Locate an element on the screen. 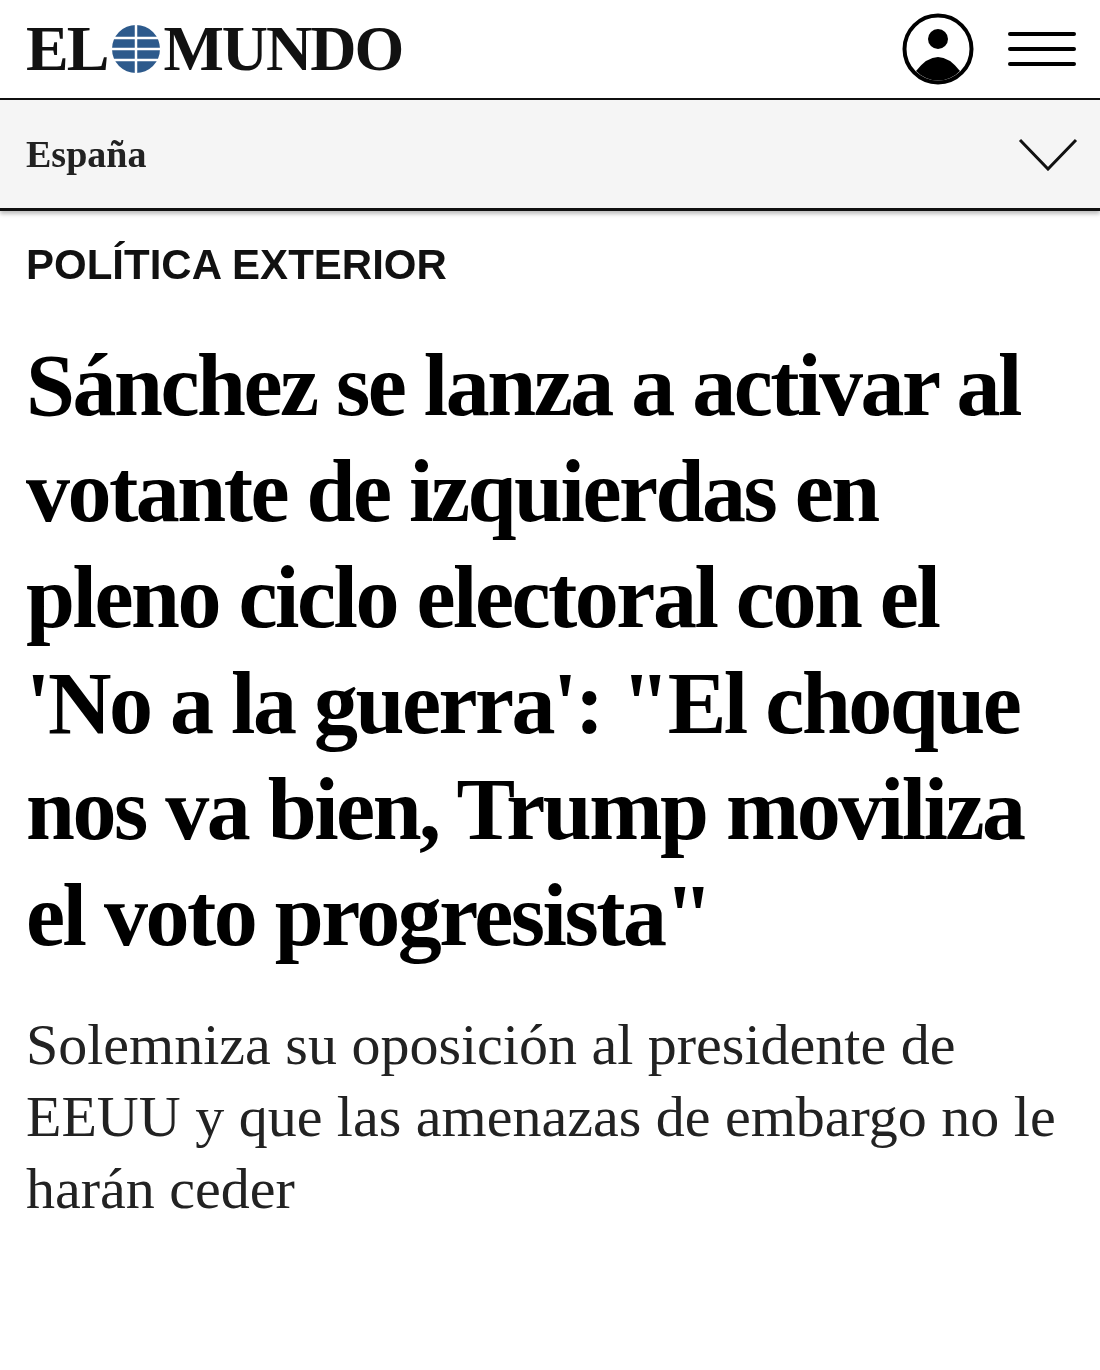 The image size is (1100, 1370). globe-icon is located at coordinates (136, 49).